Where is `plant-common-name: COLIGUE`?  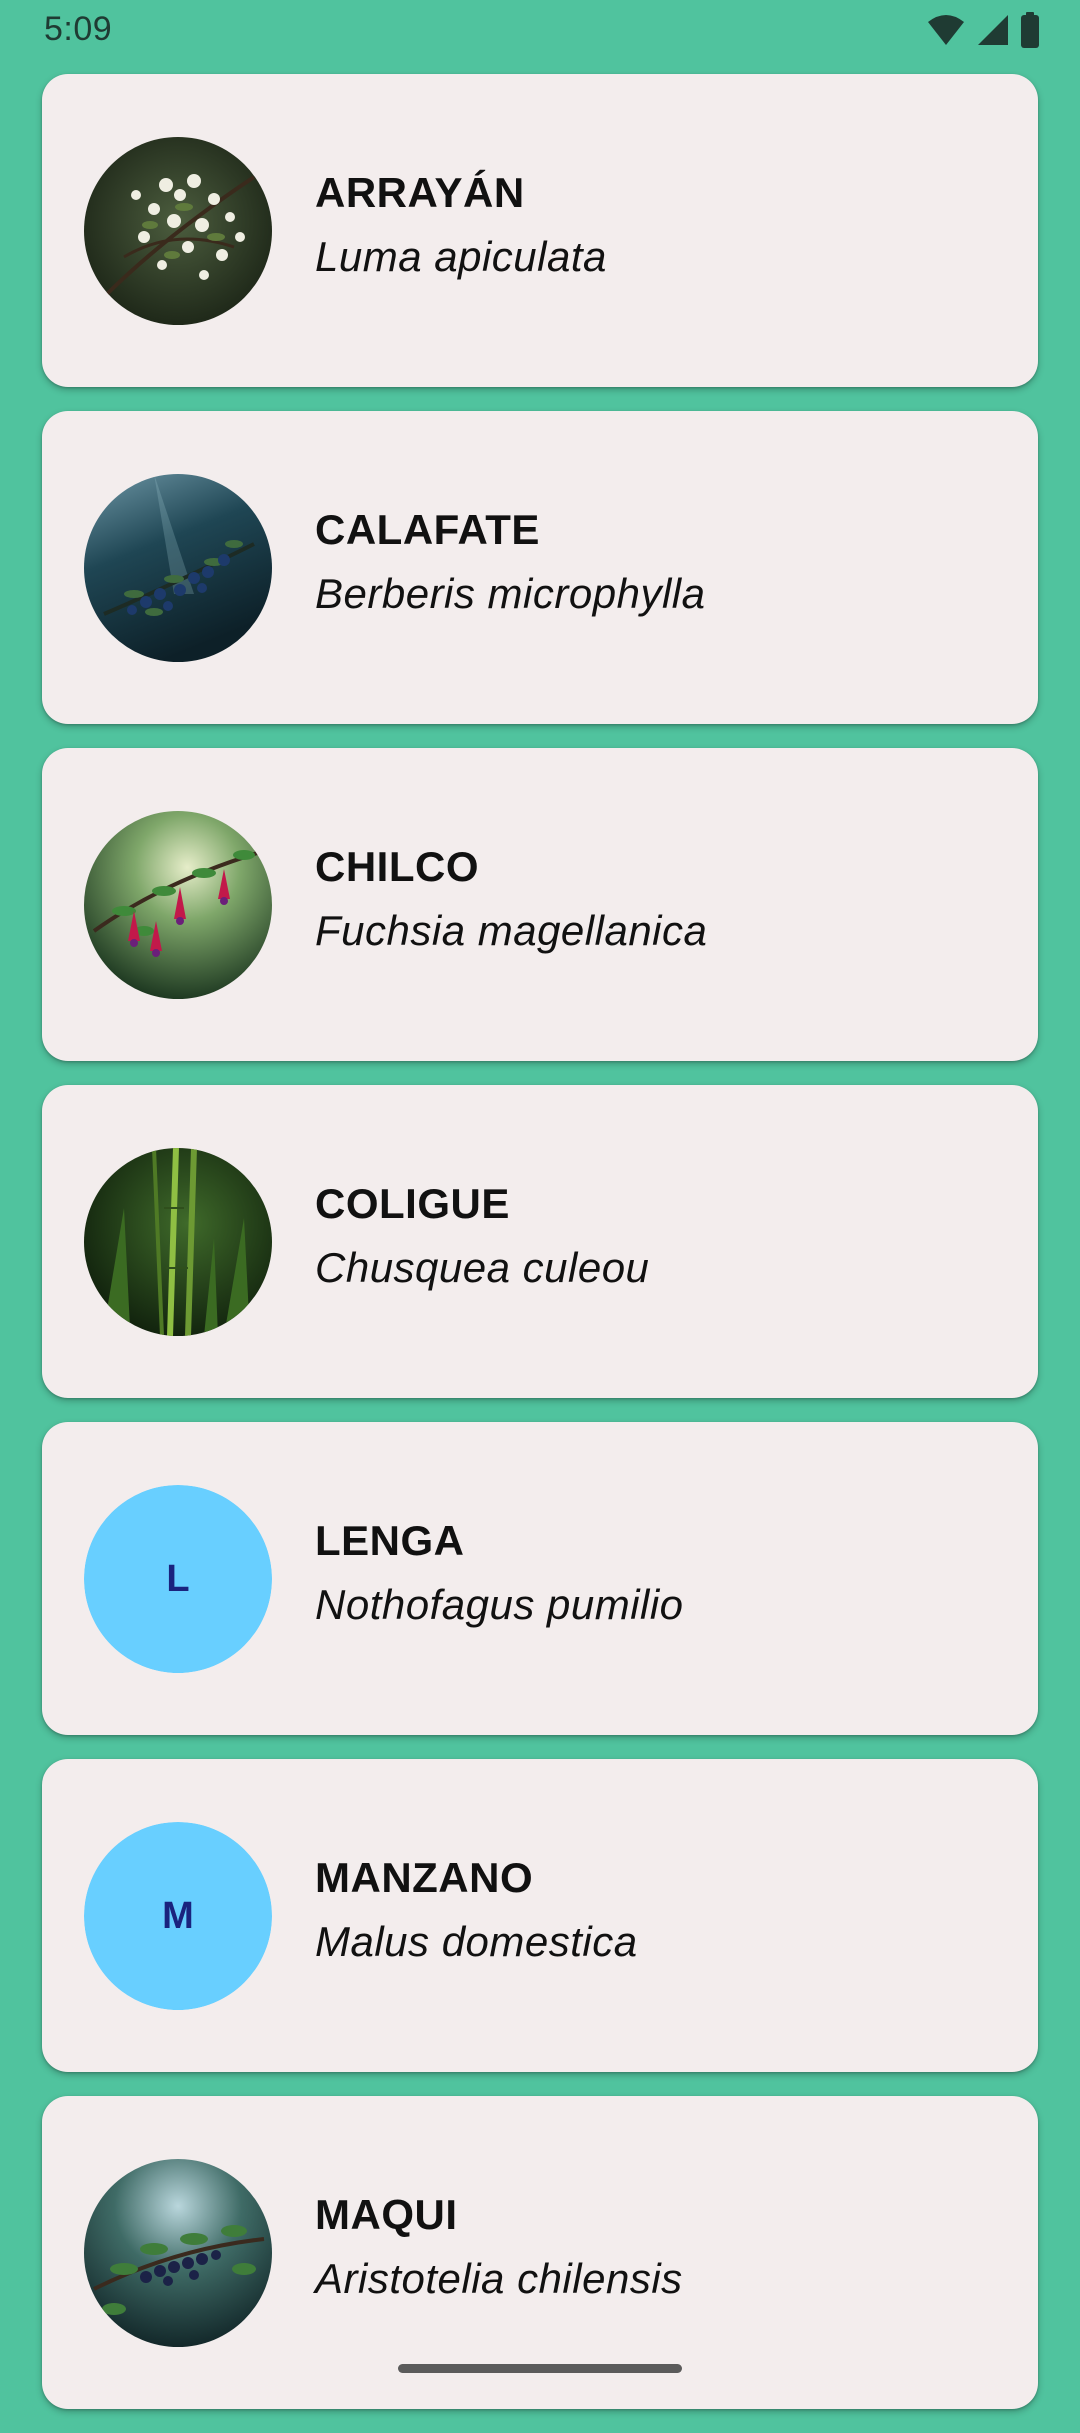
plant-common-name: COLIGUE is located at coordinates (412, 1203).